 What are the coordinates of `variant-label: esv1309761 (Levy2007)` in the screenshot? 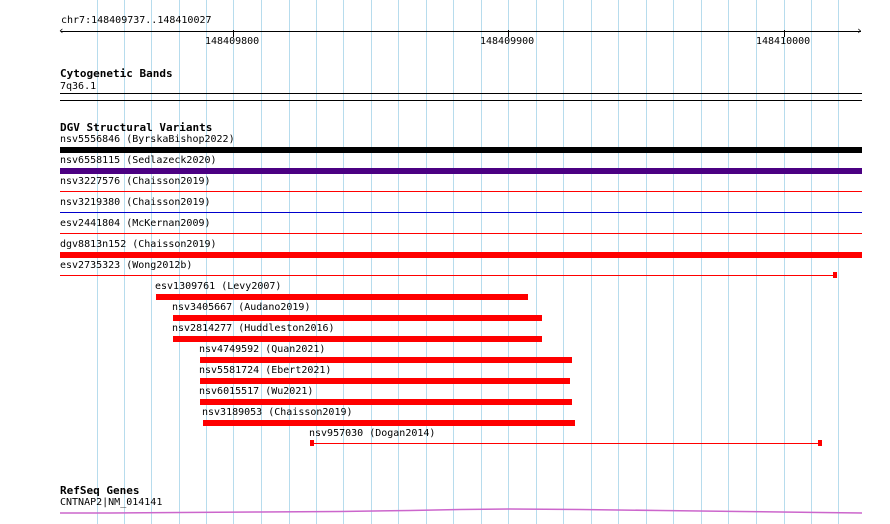 It's located at (218, 286).